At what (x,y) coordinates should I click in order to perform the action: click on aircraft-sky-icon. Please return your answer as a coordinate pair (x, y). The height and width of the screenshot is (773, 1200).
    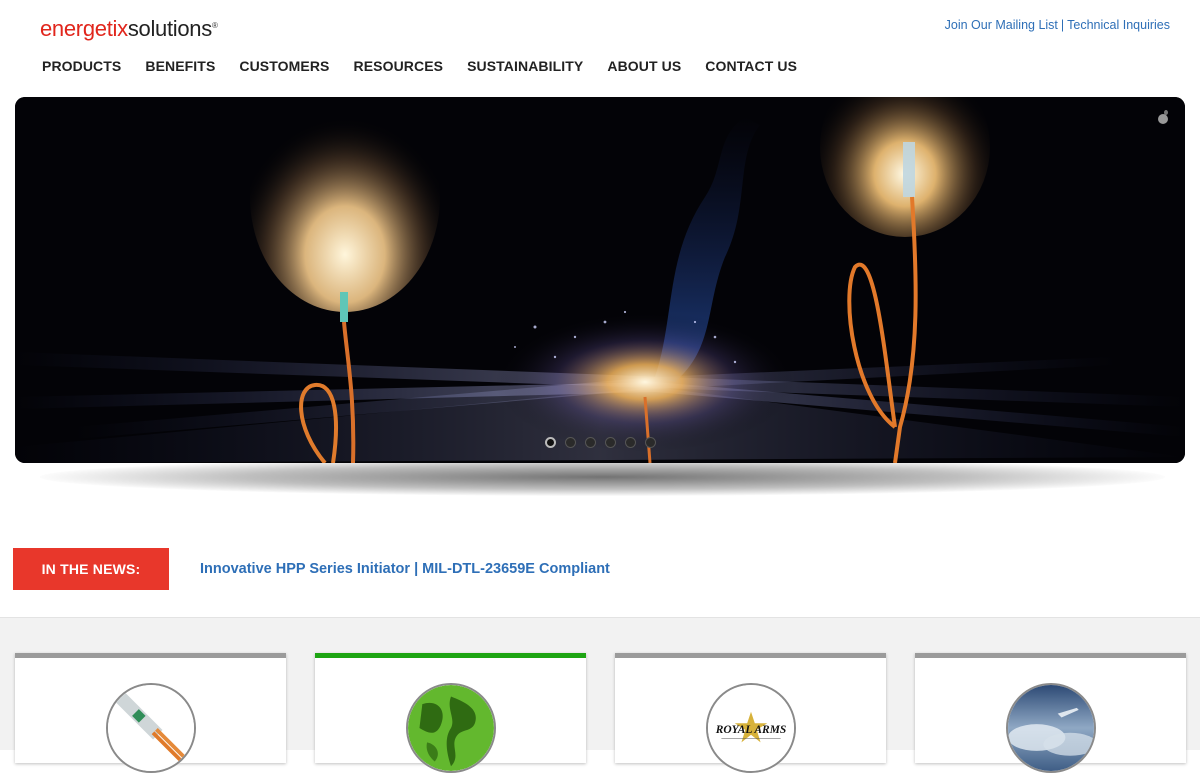
    Looking at the image, I should click on (1051, 728).